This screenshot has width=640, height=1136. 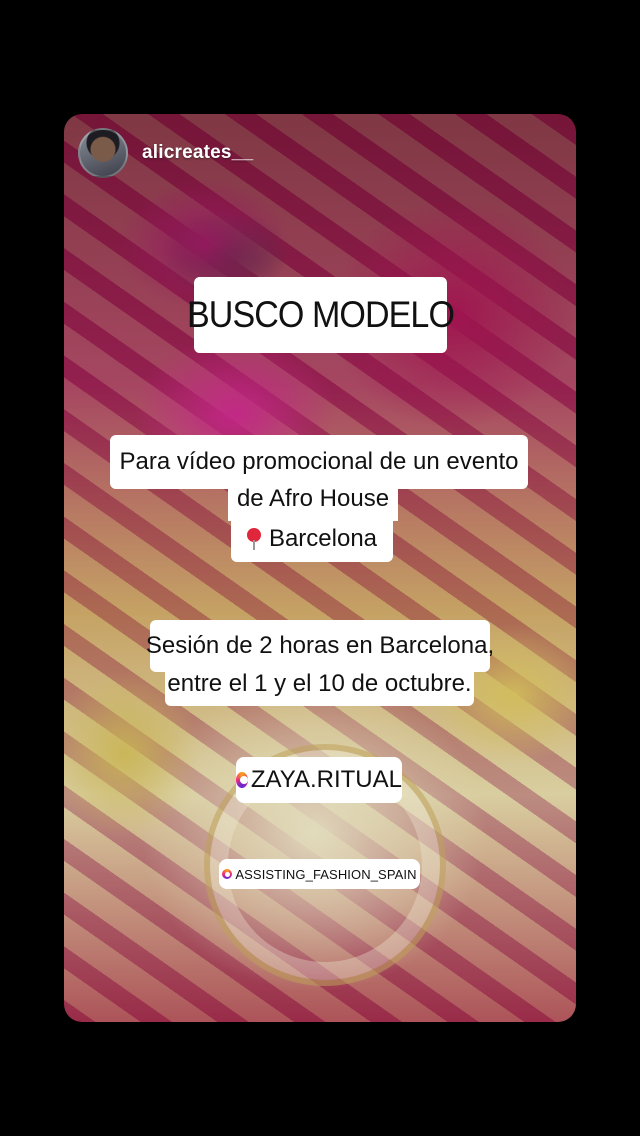 I want to click on mention-zaya-ritual: ZAYA.RITUAL, so click(x=319, y=780).